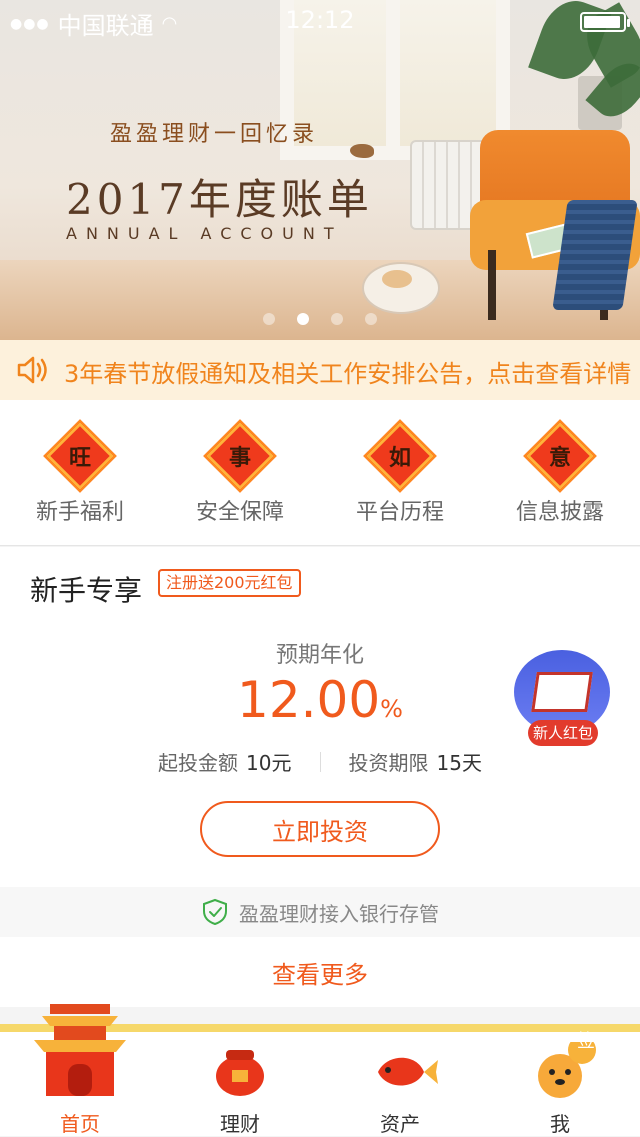  What do you see at coordinates (240, 1124) in the screenshot?
I see `tab-label: 理财` at bounding box center [240, 1124].